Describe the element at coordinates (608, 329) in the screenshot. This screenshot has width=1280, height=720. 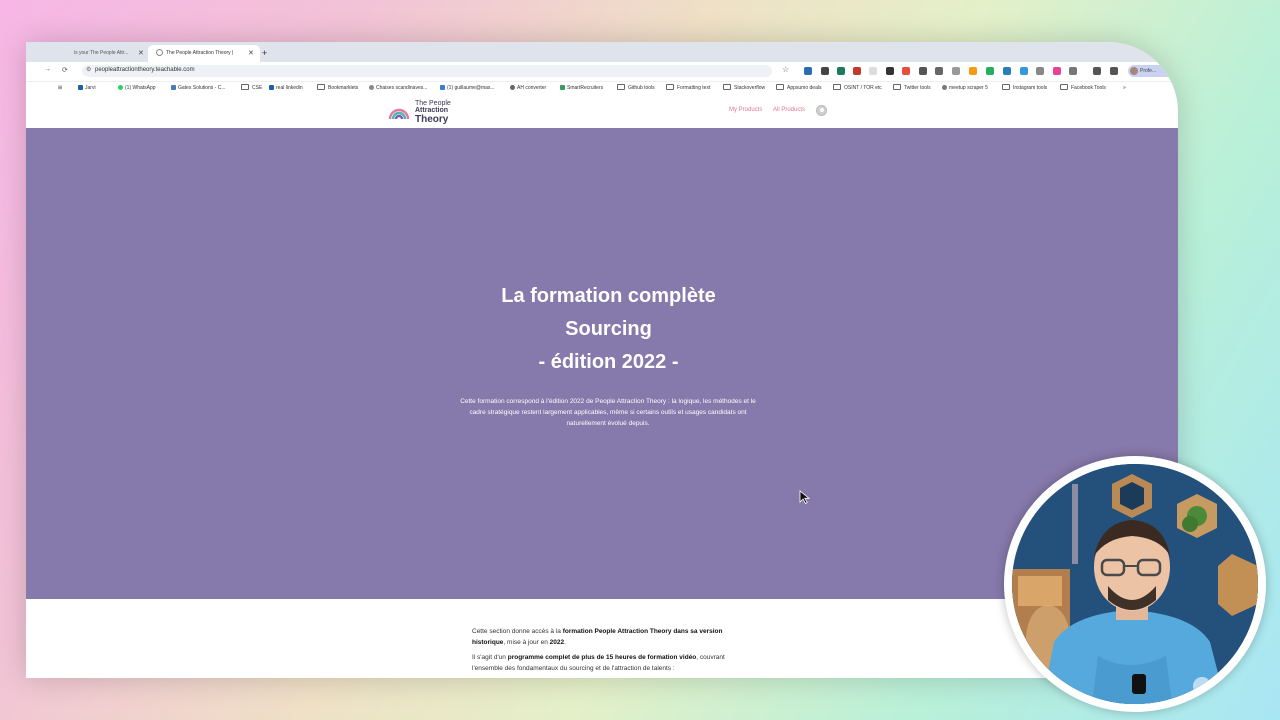
I see `hero-title-line2: Sourcing` at that location.